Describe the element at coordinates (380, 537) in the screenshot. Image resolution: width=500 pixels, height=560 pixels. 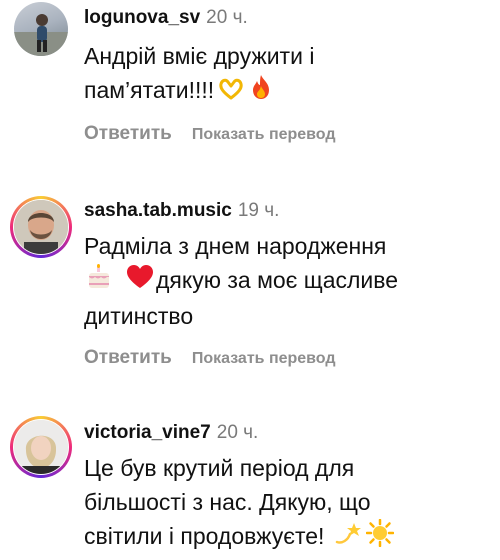
I see `sun-icon` at that location.